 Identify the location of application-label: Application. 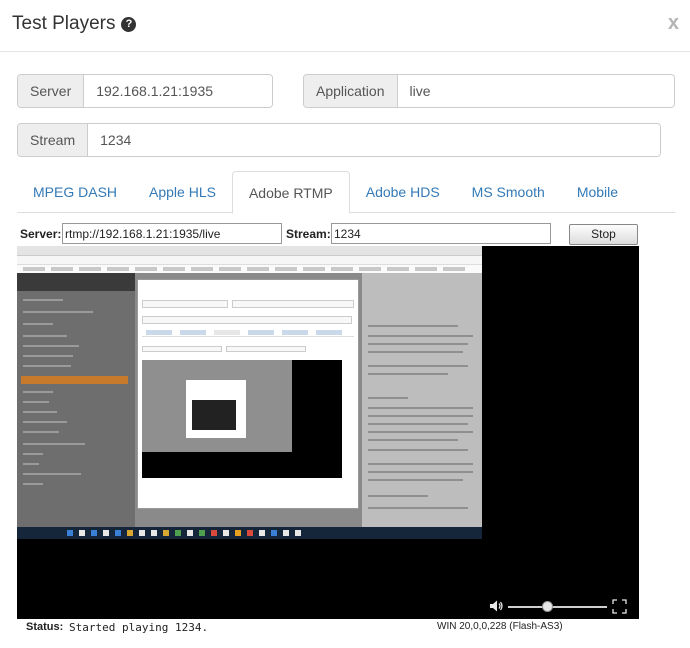
(351, 91).